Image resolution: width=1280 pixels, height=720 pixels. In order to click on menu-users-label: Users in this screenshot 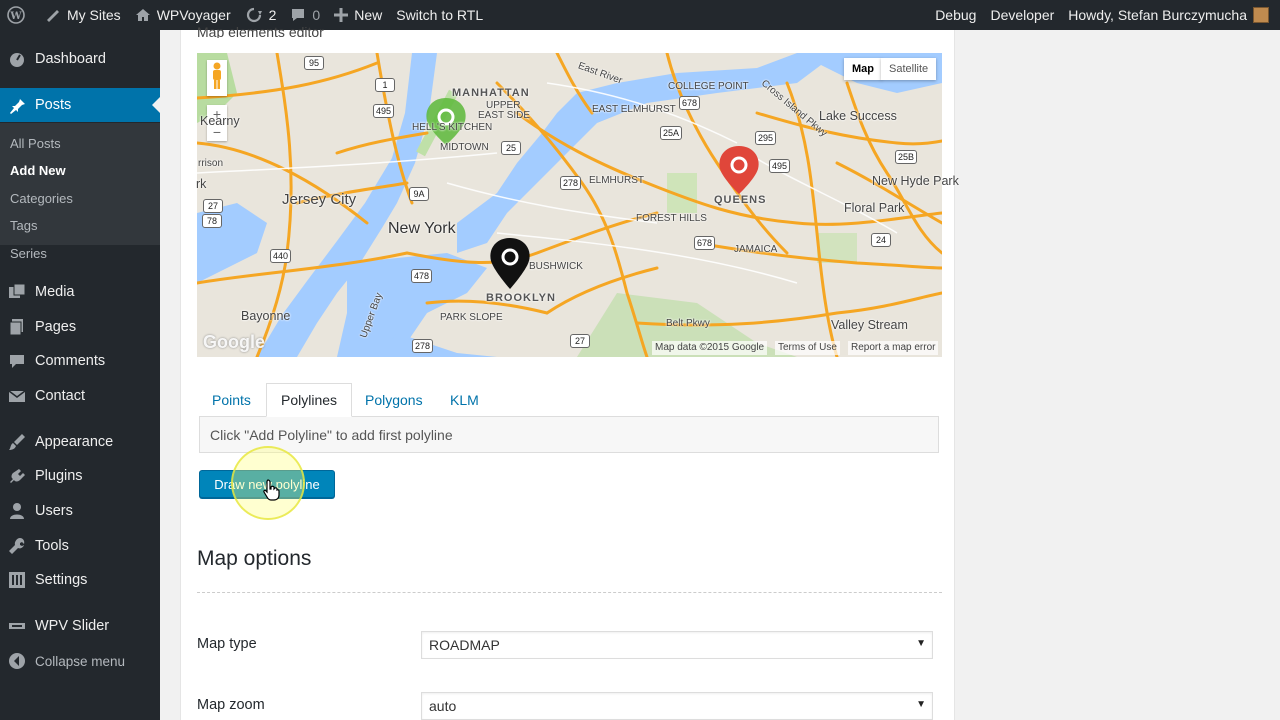, I will do `click(54, 511)`.